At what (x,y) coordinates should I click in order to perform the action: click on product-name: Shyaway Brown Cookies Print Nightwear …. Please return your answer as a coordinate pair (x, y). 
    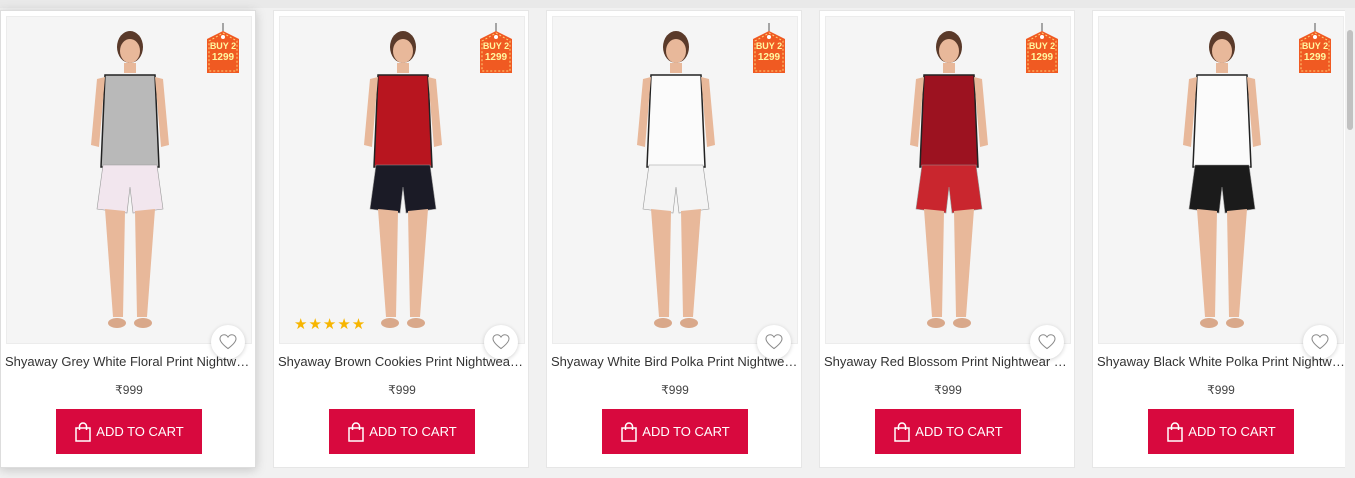
    Looking at the image, I should click on (402, 361).